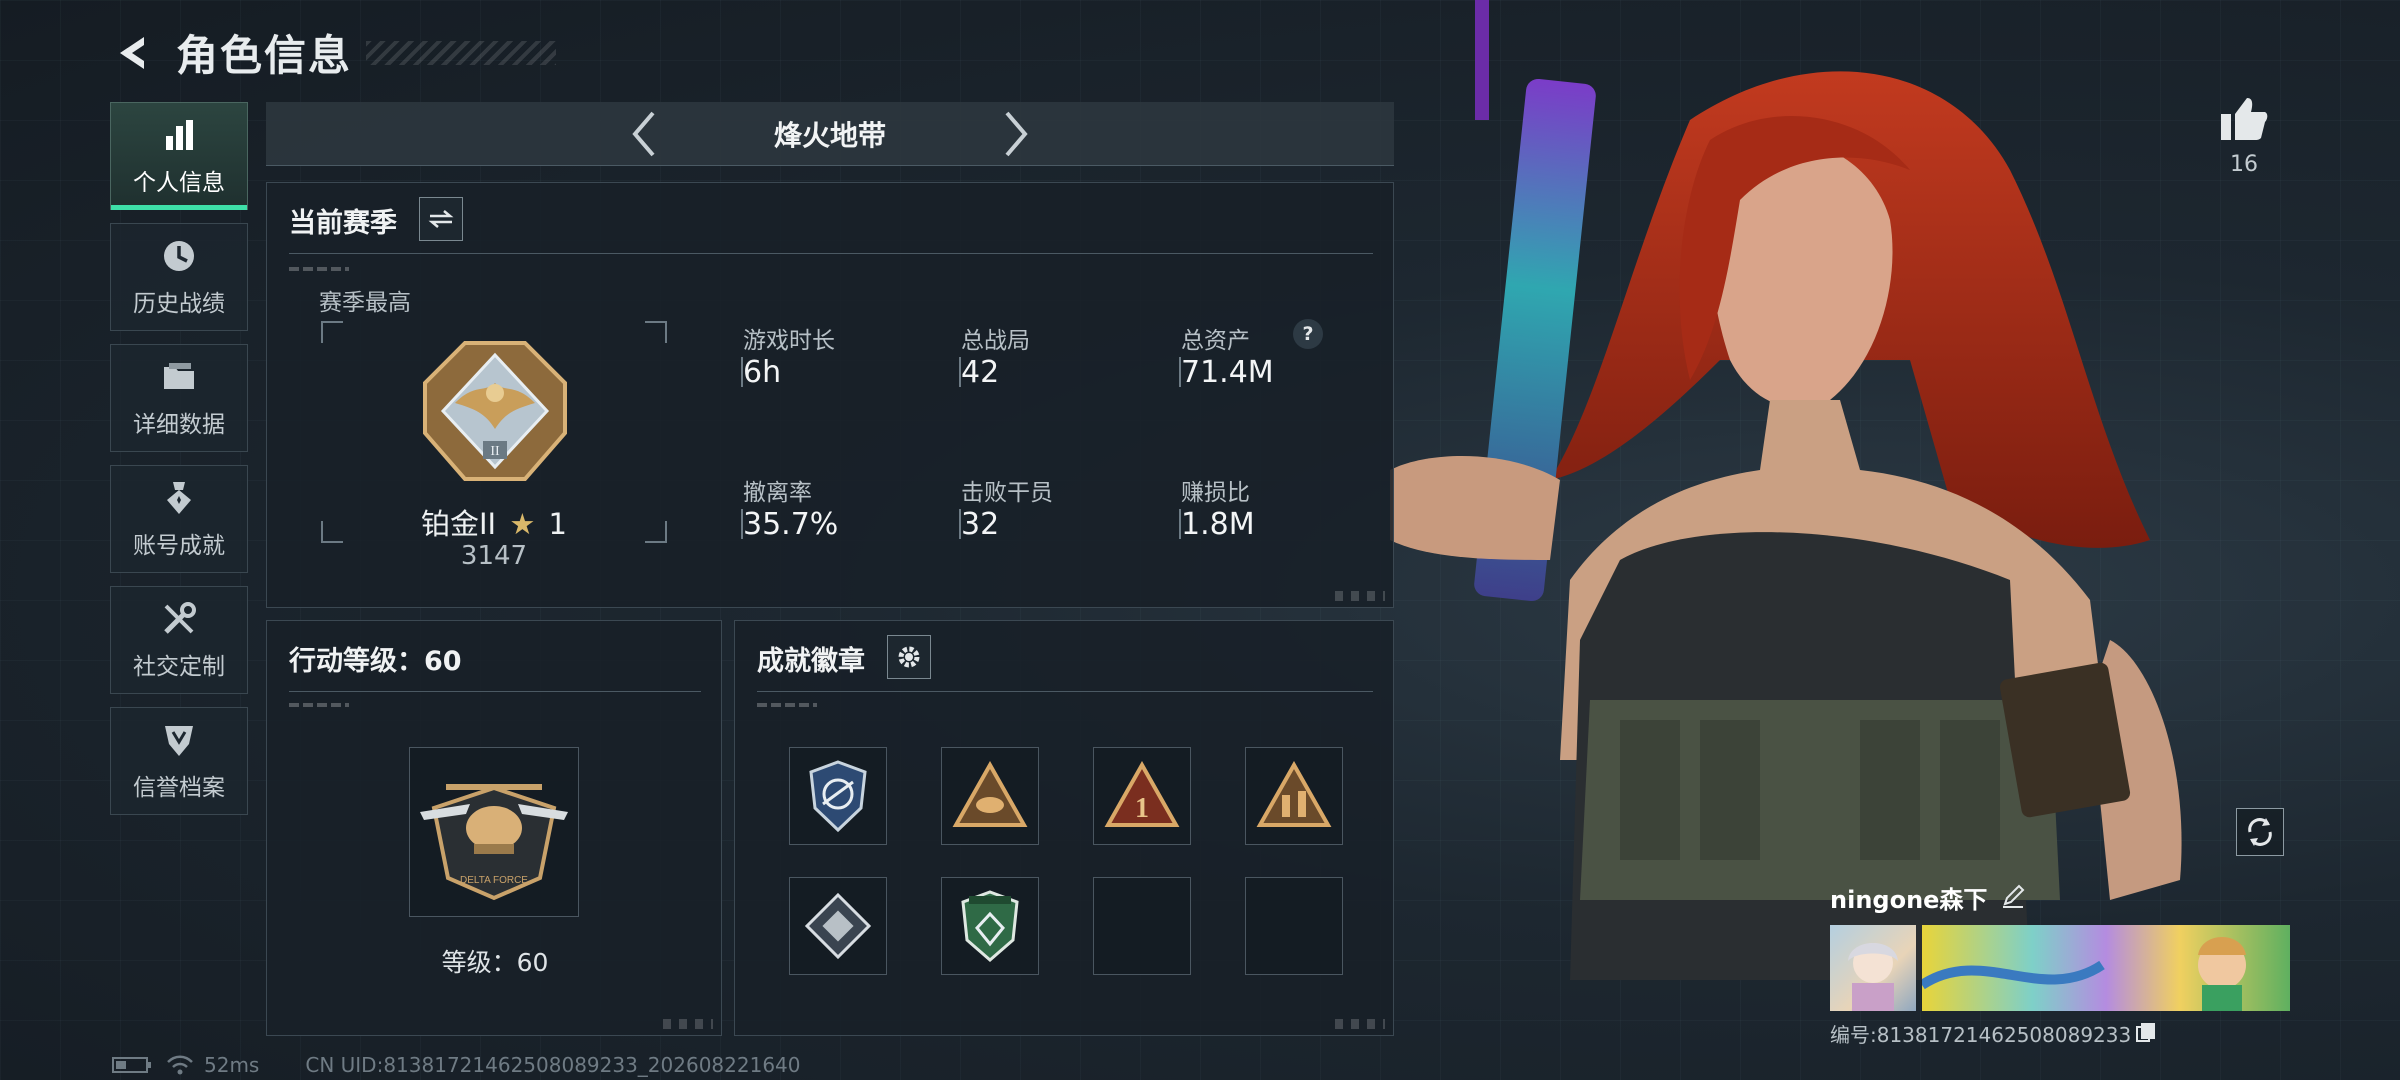 The width and height of the screenshot is (2400, 1080). What do you see at coordinates (179, 156) in the screenshot?
I see `sidebar-item-personal-info: 个人信息` at bounding box center [179, 156].